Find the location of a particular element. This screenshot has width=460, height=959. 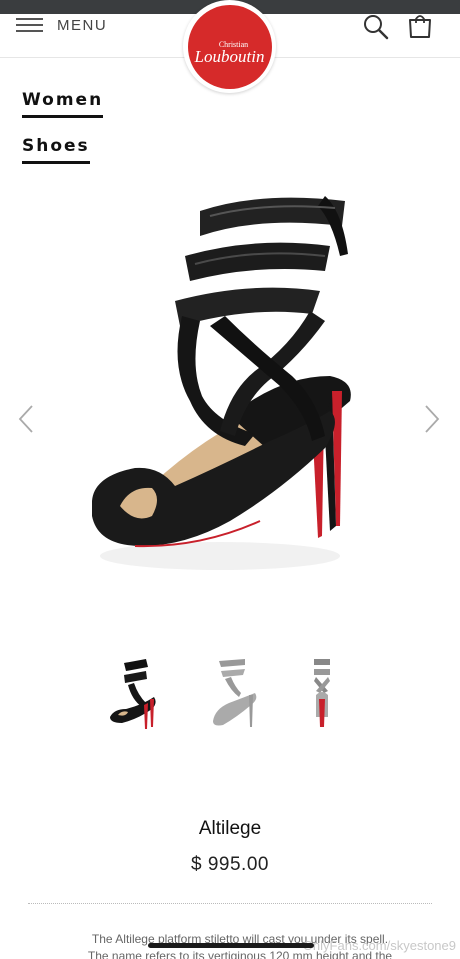

shopping-bag-button is located at coordinates (420, 27).